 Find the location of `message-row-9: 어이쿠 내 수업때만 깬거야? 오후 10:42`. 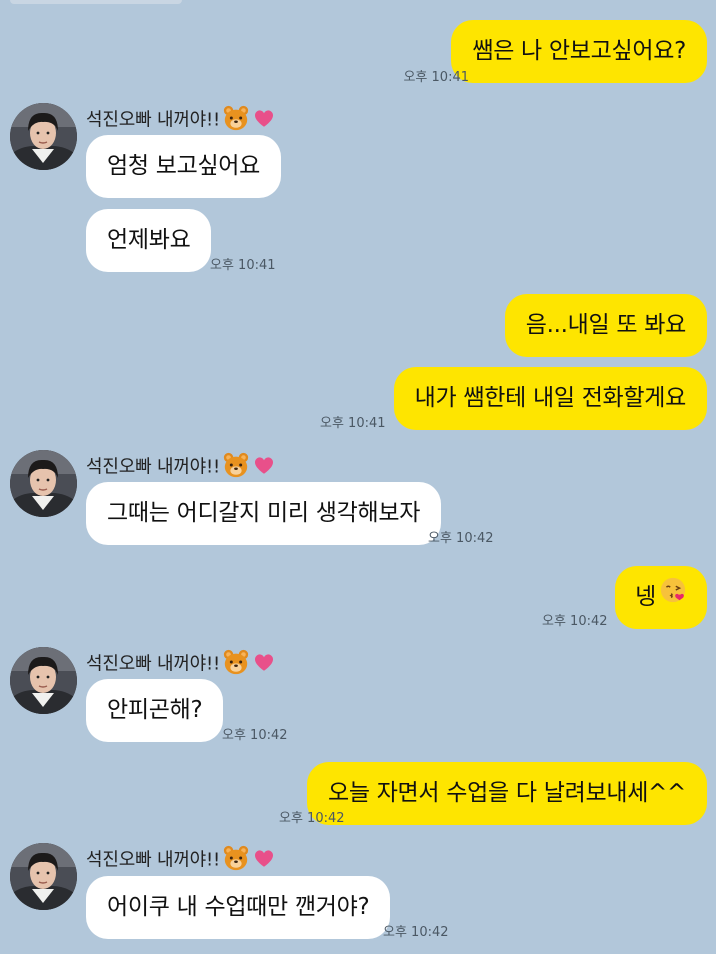

message-row-9: 어이쿠 내 수업때만 깬거야? 오후 10:42 is located at coordinates (358, 908).